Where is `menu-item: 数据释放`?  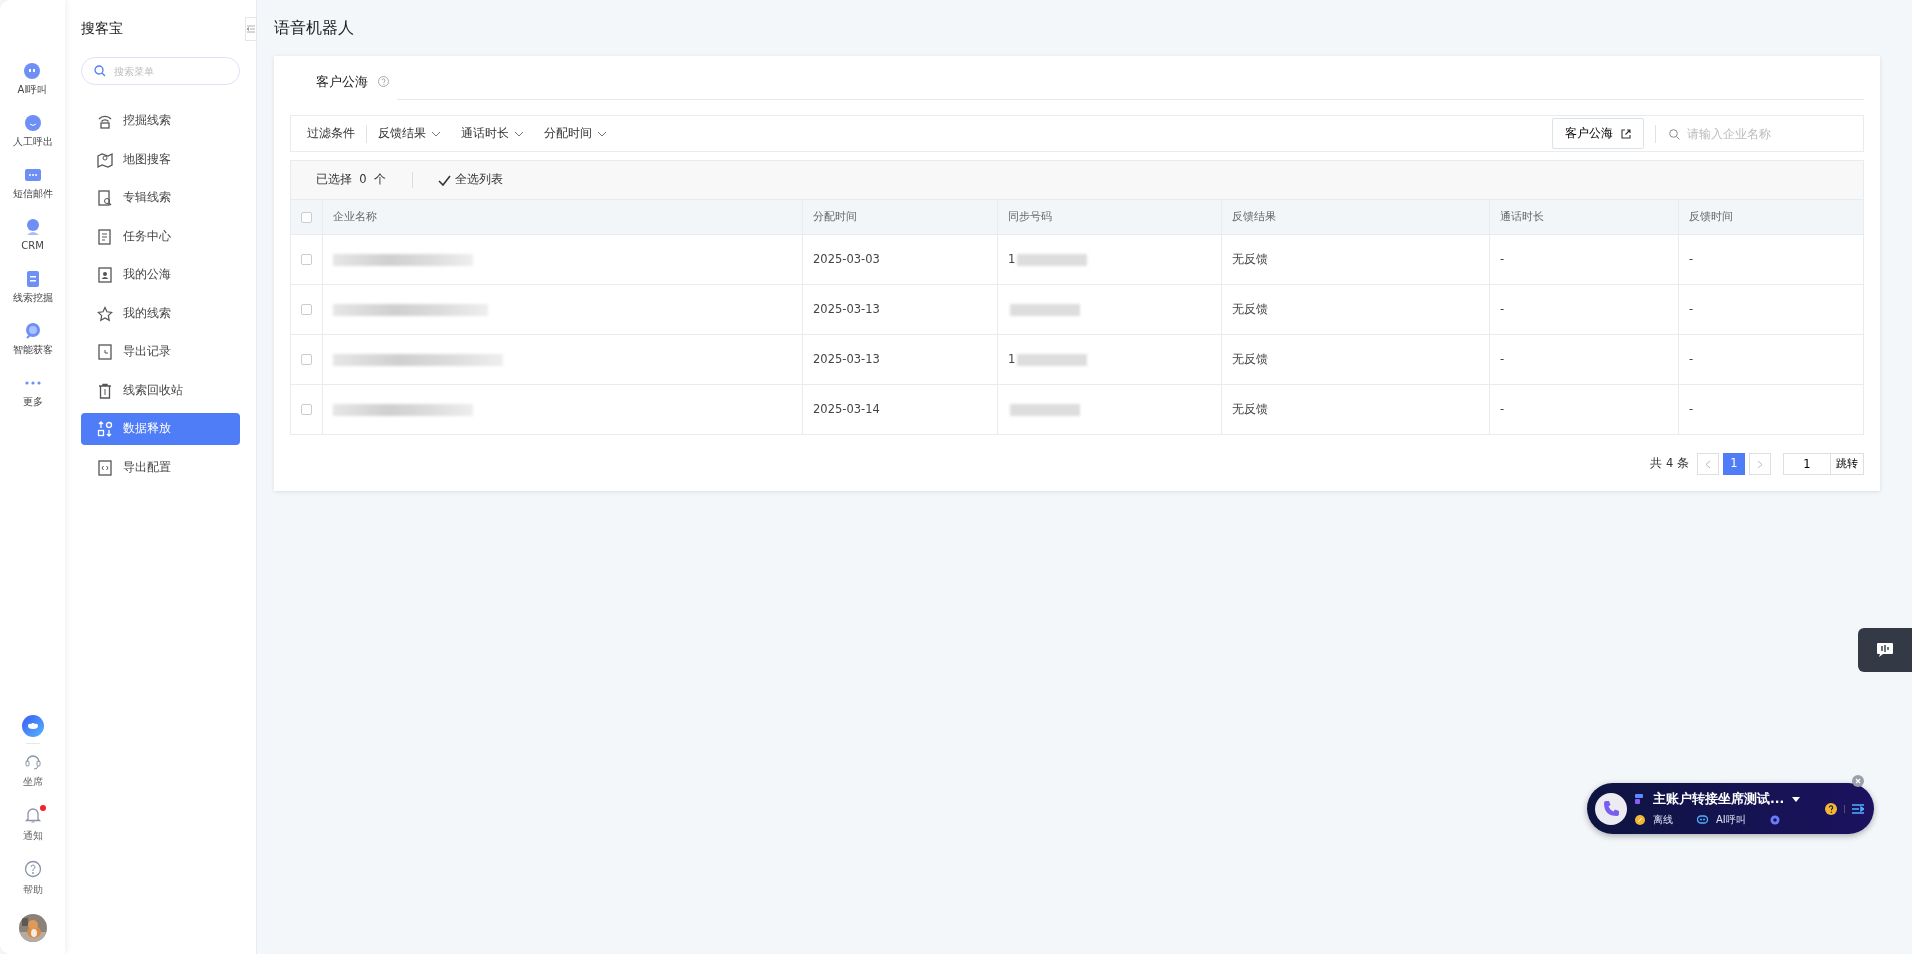
menu-item: 数据释放 is located at coordinates (160, 429).